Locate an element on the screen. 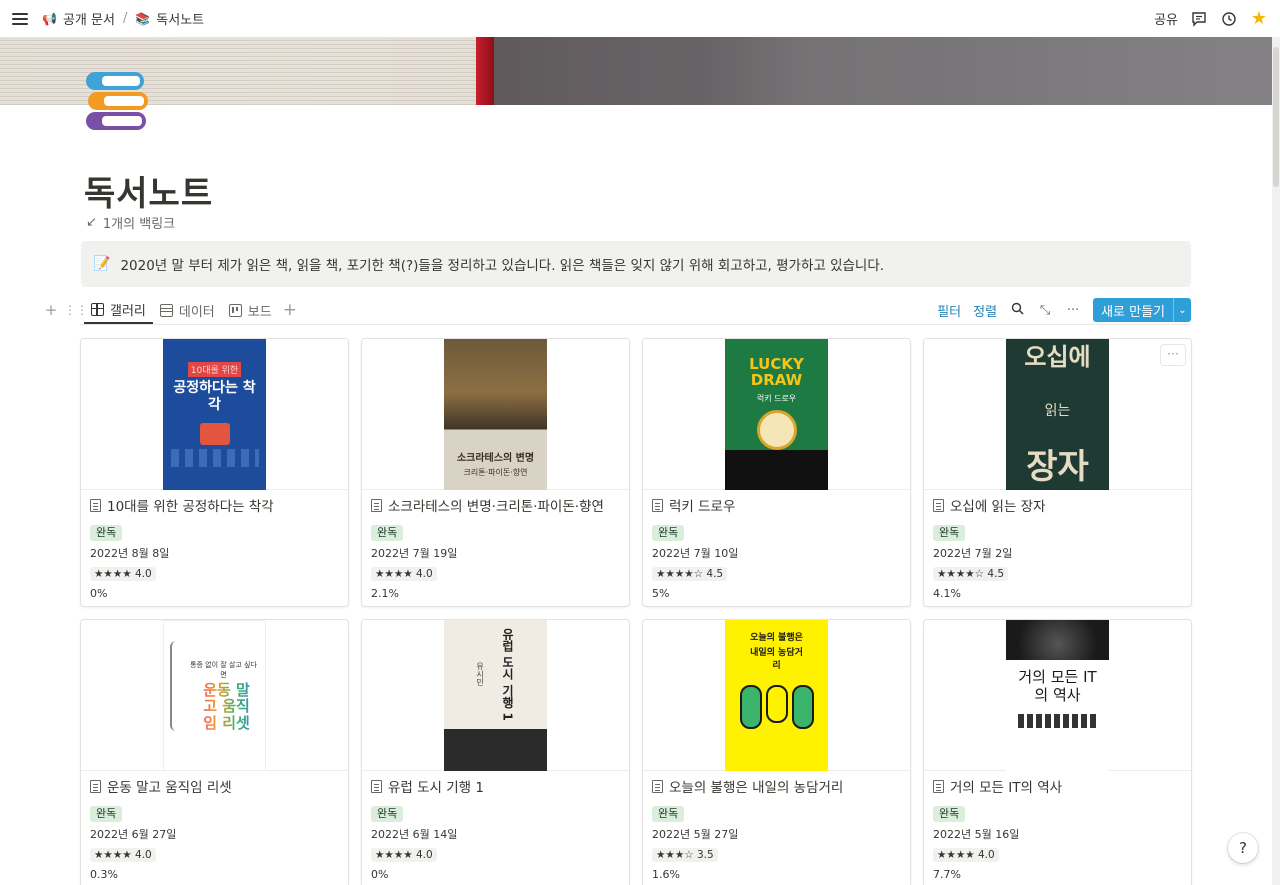  page-cover-image is located at coordinates (636, 71).